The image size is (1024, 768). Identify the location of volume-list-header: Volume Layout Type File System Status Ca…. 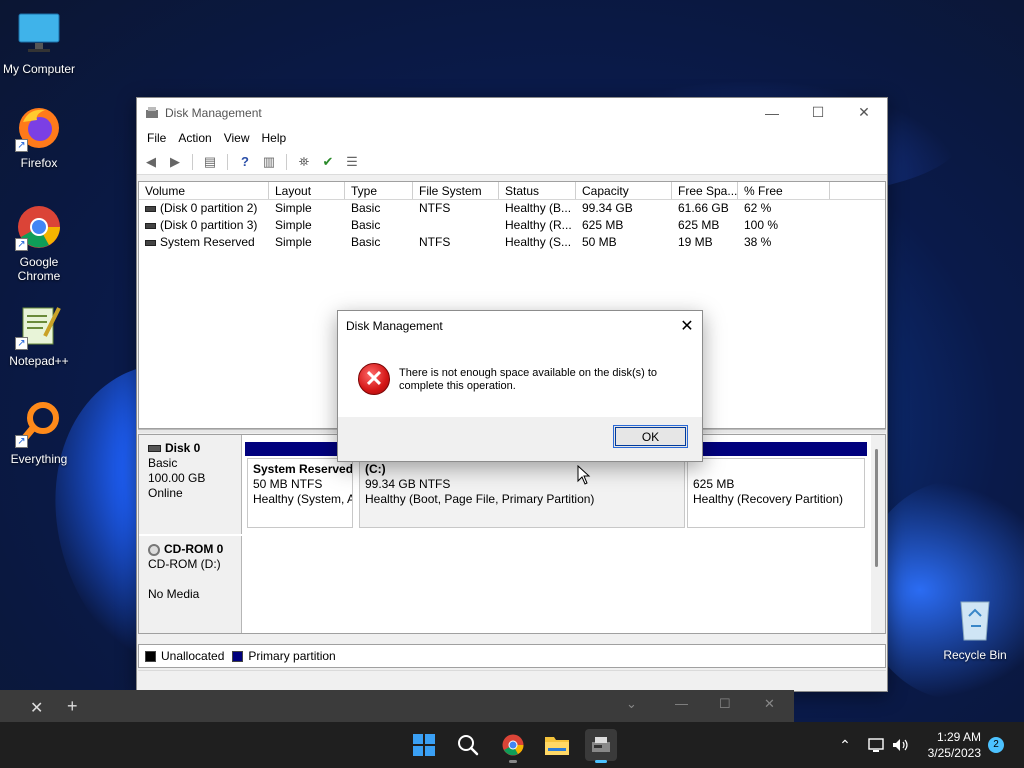
(512, 191).